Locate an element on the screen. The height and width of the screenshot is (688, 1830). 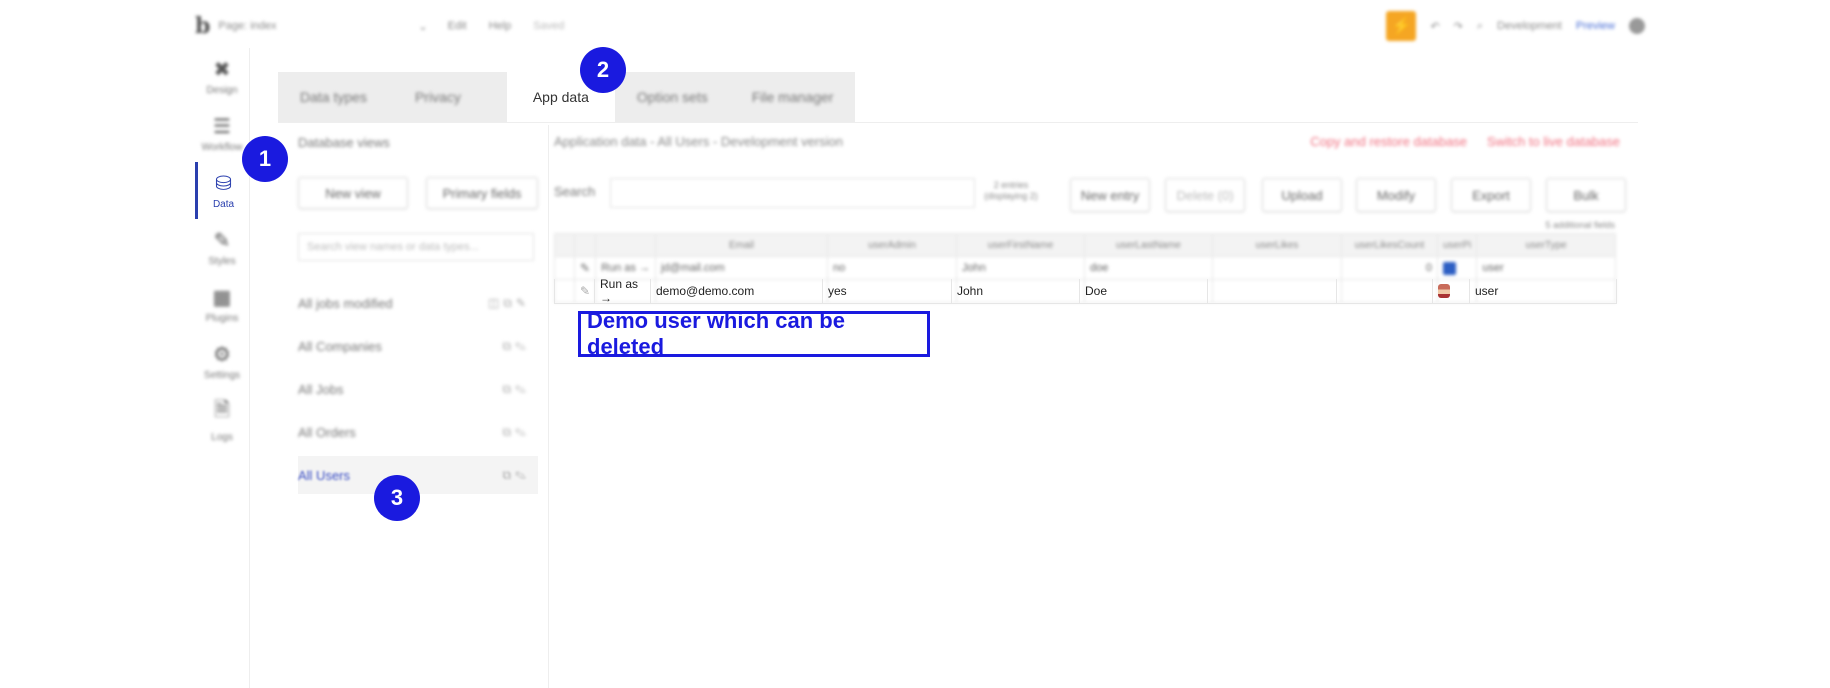
rail-item-label: Logs is located at coordinates (222, 437).